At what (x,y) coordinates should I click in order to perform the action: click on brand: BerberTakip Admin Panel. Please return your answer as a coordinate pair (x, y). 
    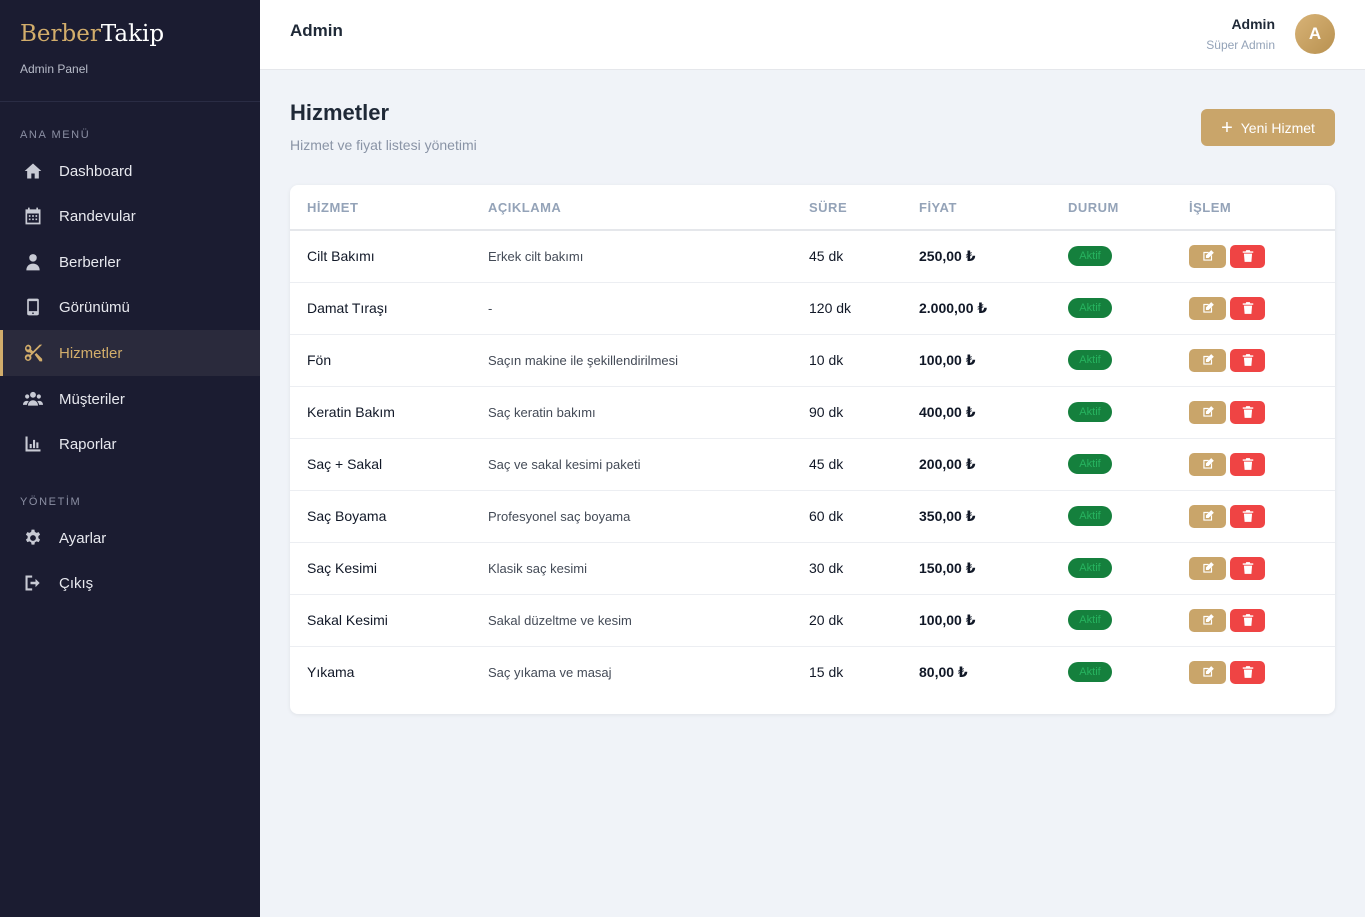
    Looking at the image, I should click on (130, 51).